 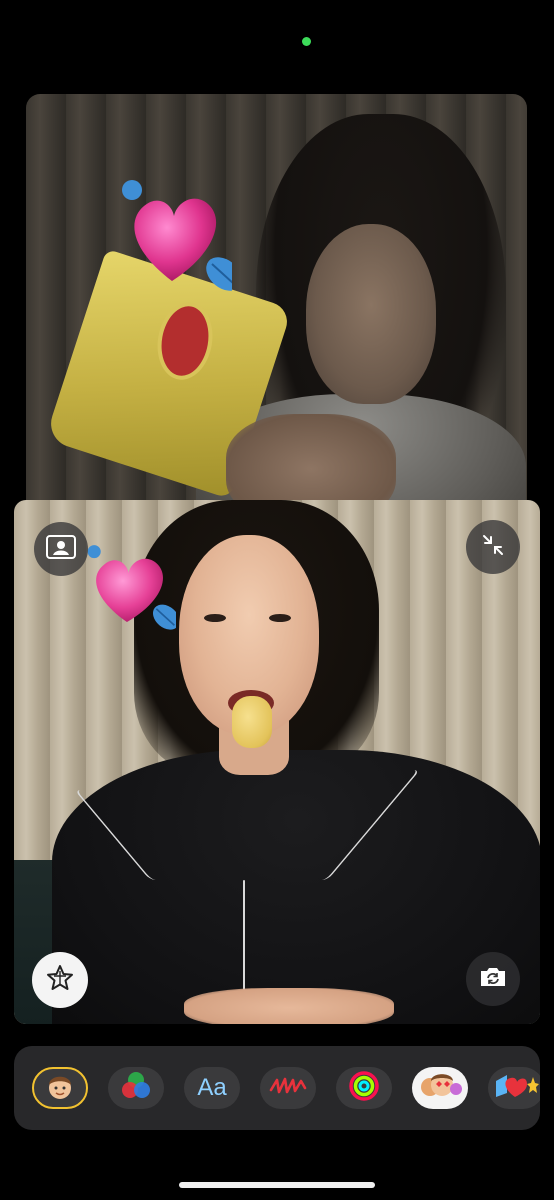 I want to click on memoji-stickers-icon, so click(x=440, y=1088).